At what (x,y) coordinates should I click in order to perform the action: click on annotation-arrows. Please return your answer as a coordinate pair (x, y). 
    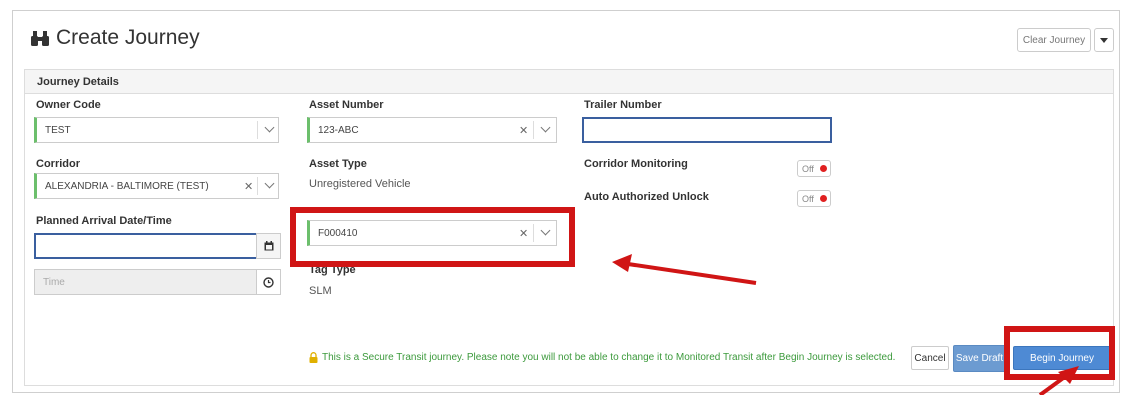
    Looking at the image, I should click on (845, 324).